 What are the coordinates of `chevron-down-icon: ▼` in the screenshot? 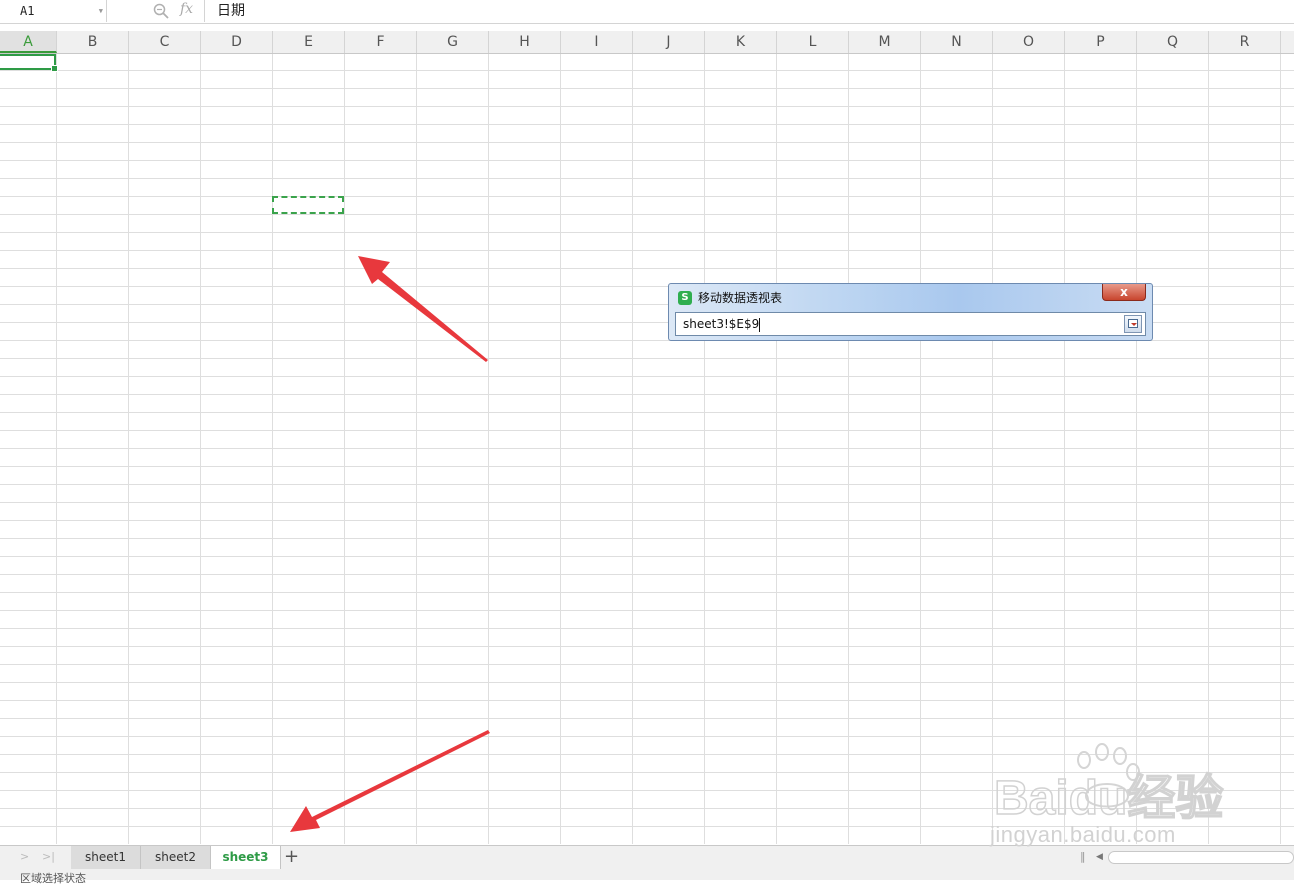 It's located at (101, 11).